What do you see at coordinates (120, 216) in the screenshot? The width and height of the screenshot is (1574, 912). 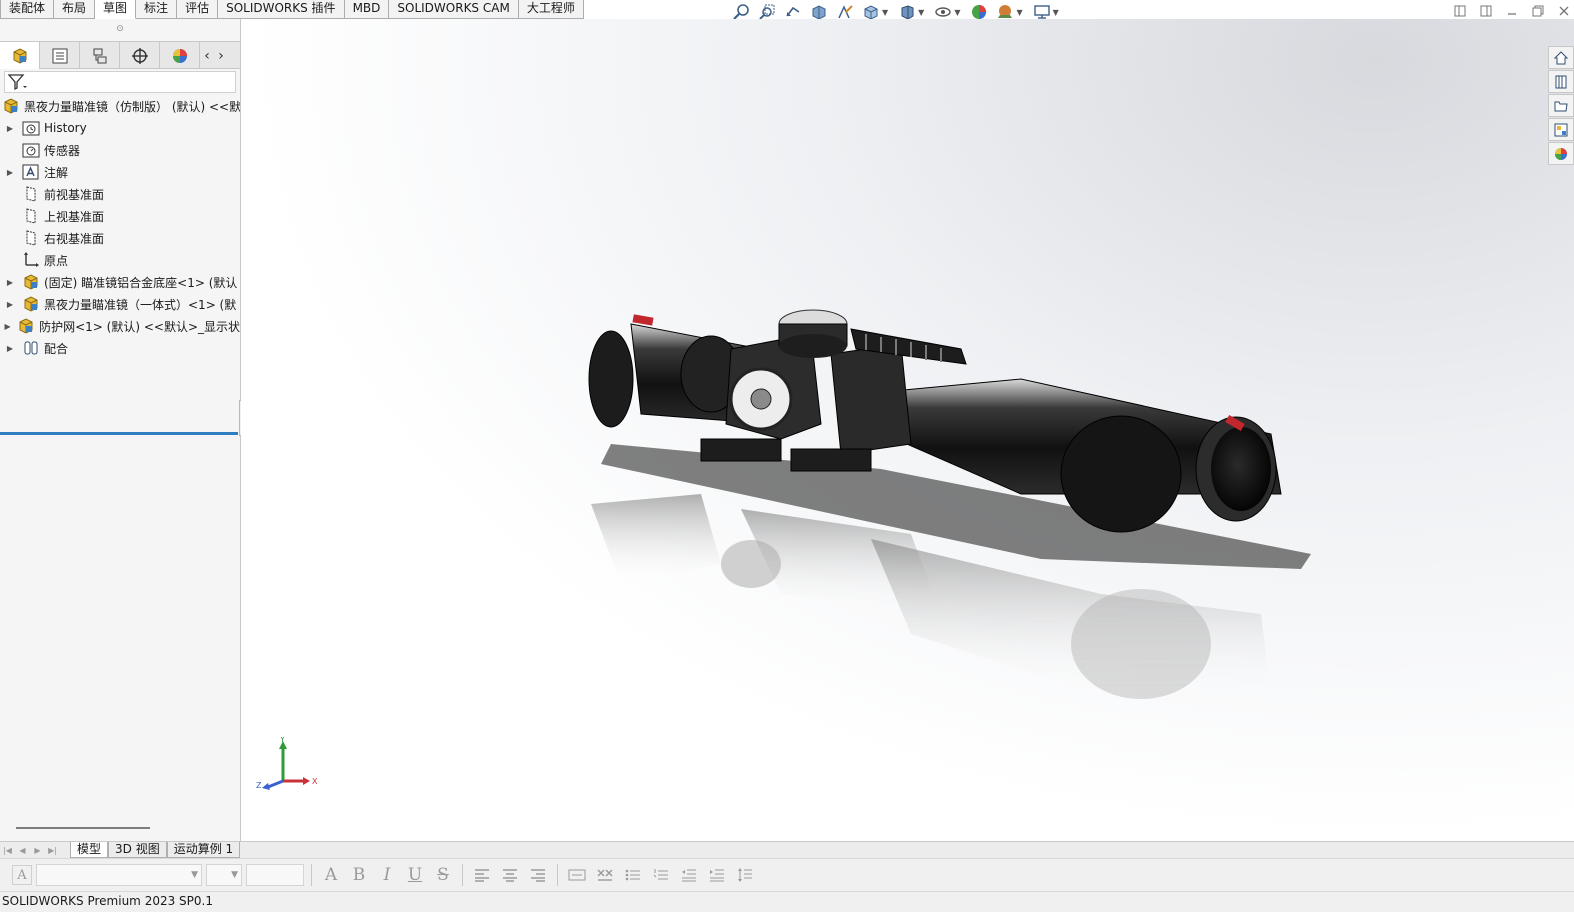 I see `tree-item: 上视基准面` at bounding box center [120, 216].